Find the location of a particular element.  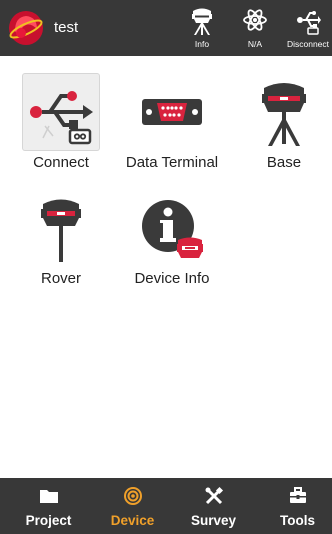

data-terminal-tile: Data Terminal is located at coordinates (172, 116).